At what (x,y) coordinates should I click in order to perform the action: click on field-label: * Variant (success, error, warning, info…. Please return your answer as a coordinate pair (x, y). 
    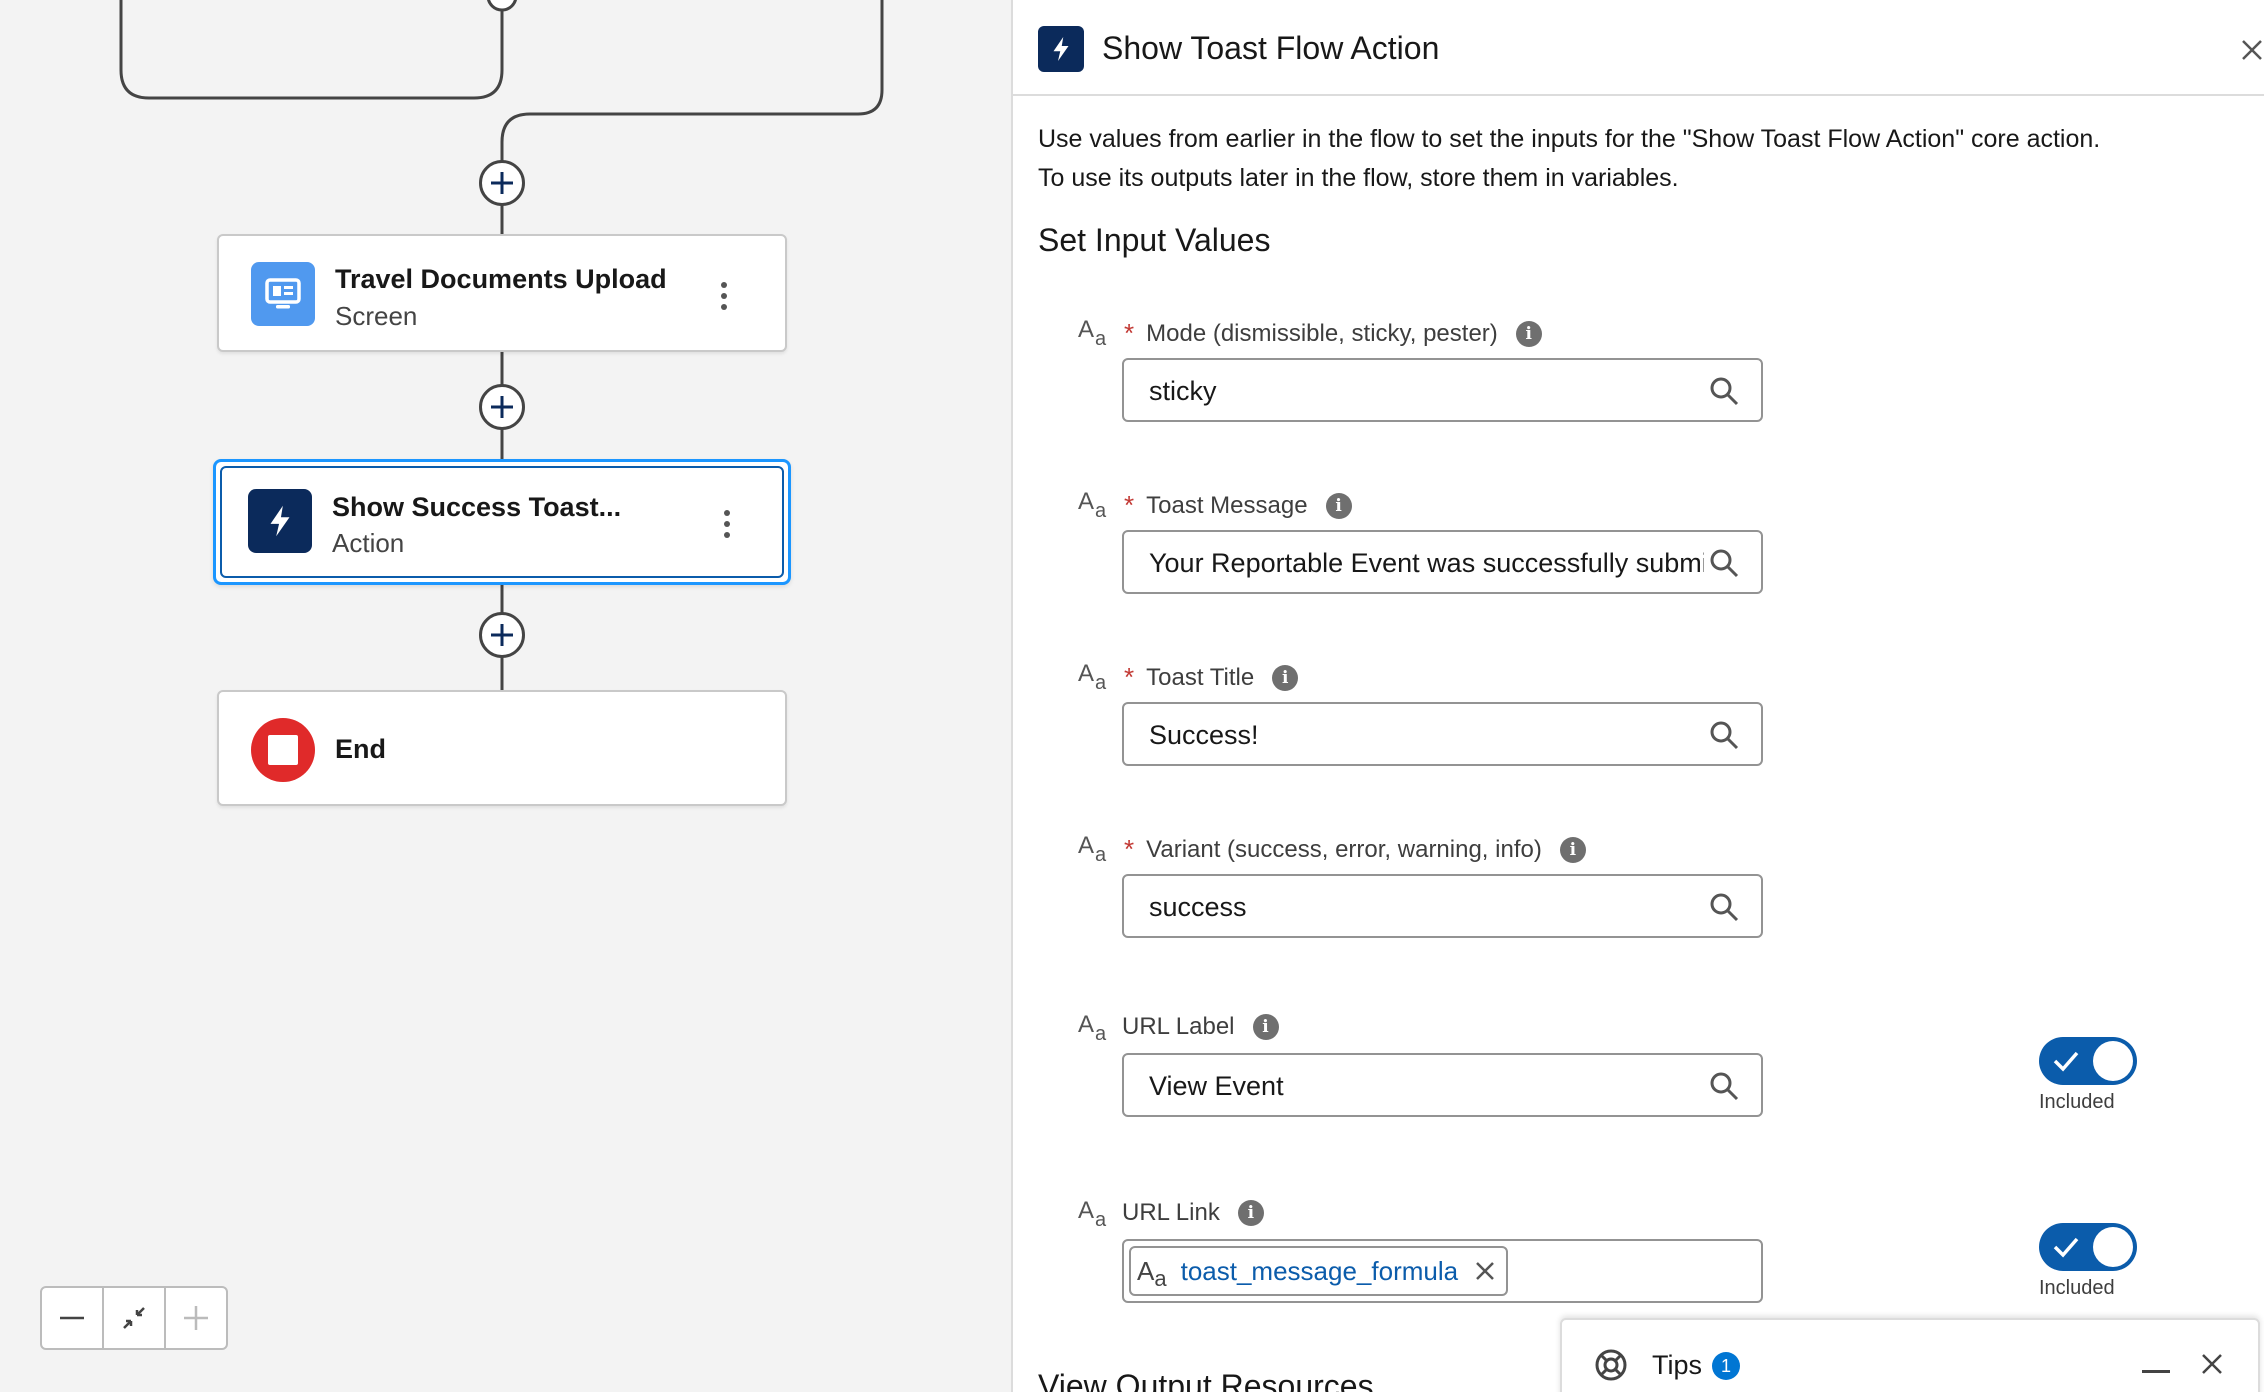
    Looking at the image, I should click on (1355, 849).